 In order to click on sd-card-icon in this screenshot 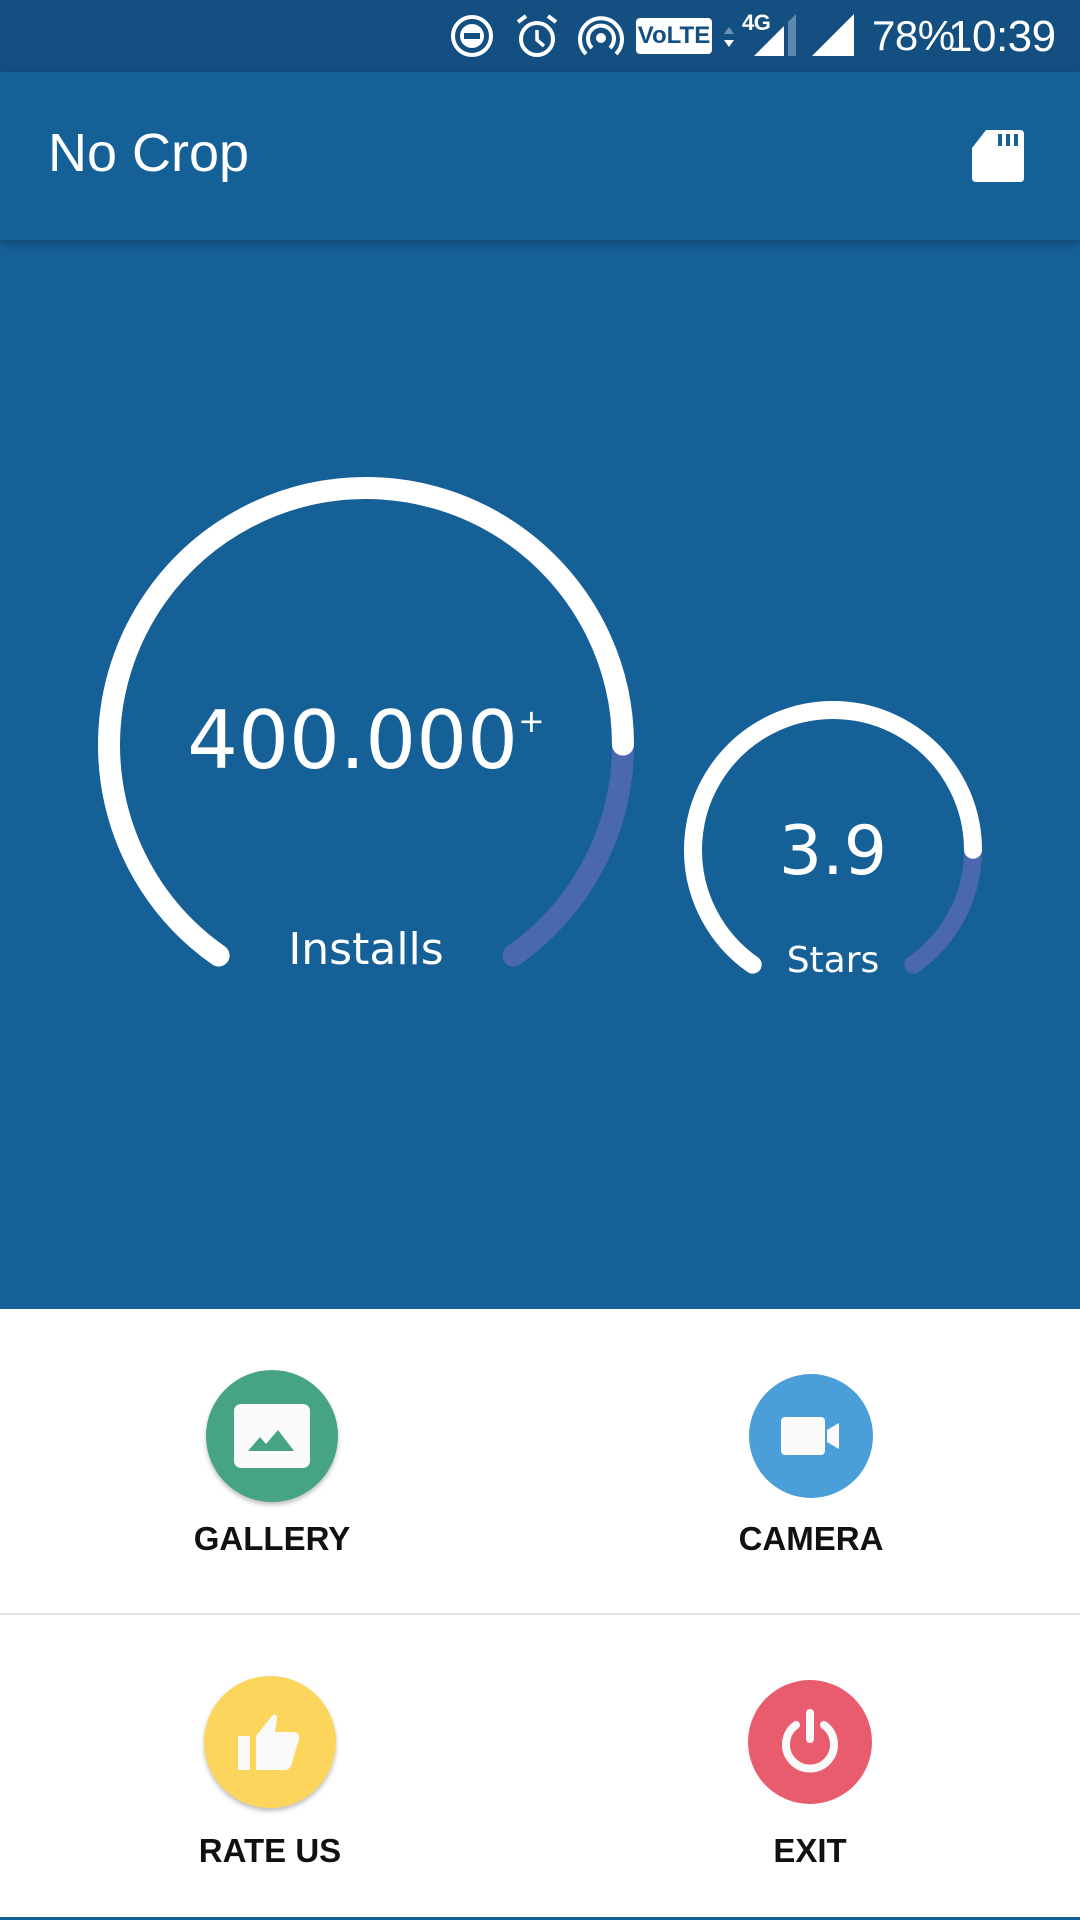, I will do `click(998, 156)`.